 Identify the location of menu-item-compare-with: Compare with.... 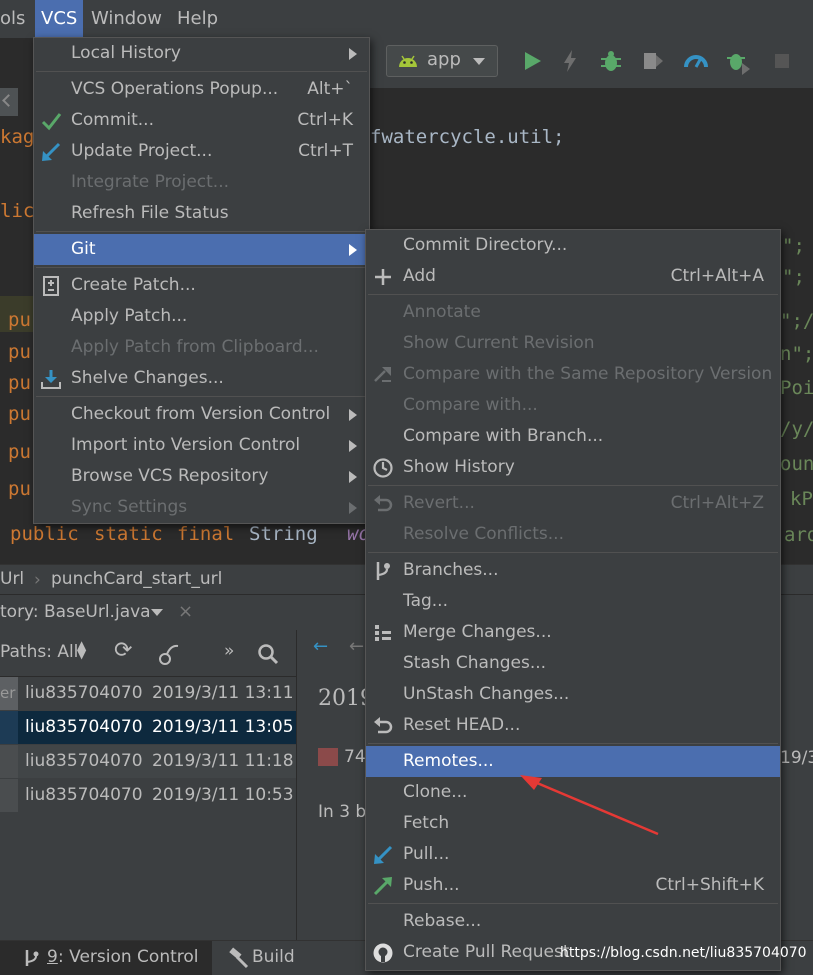
(573, 405).